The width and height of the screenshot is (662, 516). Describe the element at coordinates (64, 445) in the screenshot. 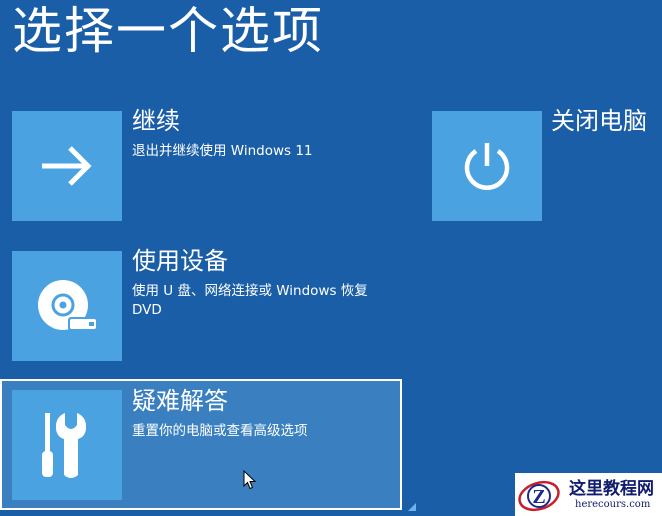

I see `tools-icon` at that location.